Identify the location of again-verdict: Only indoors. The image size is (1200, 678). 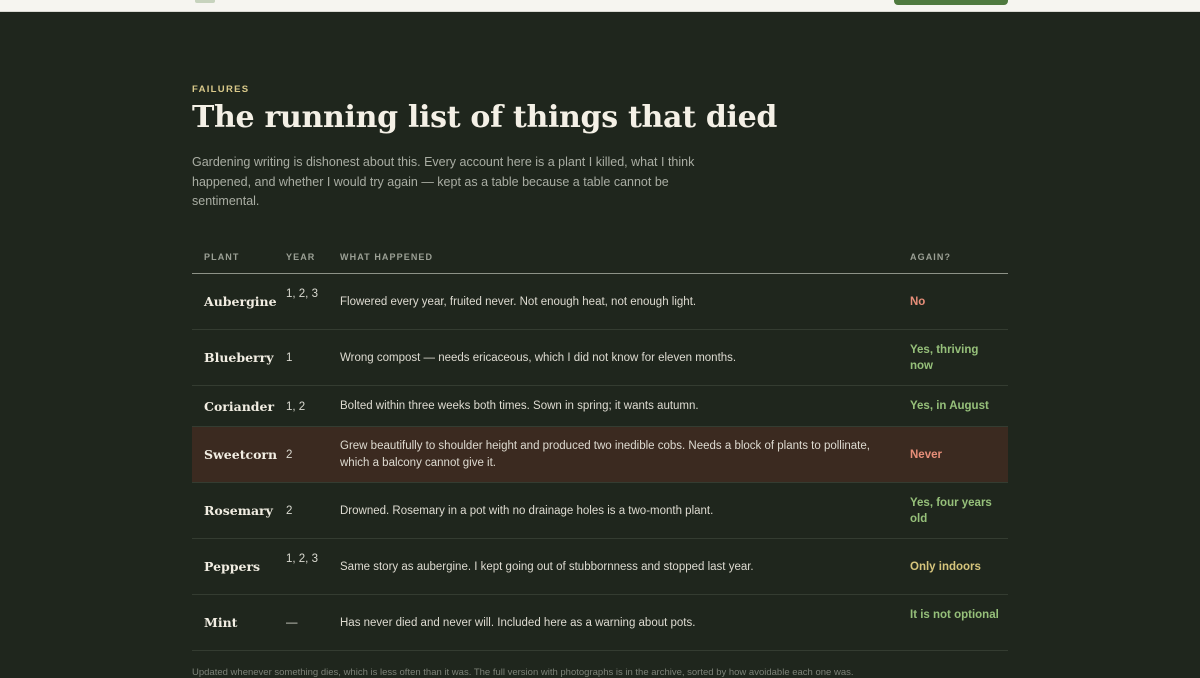
(945, 566).